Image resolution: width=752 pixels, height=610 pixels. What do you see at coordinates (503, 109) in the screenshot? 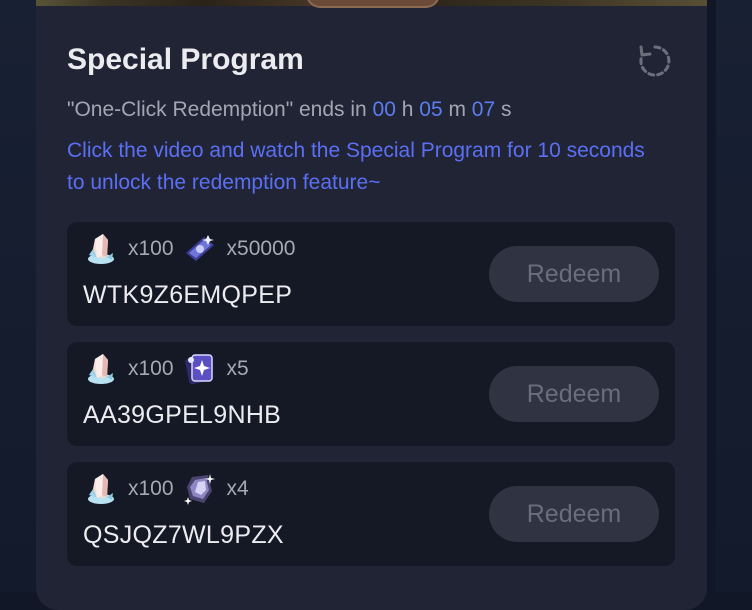
I see `countdown-seconds-label: s` at bounding box center [503, 109].